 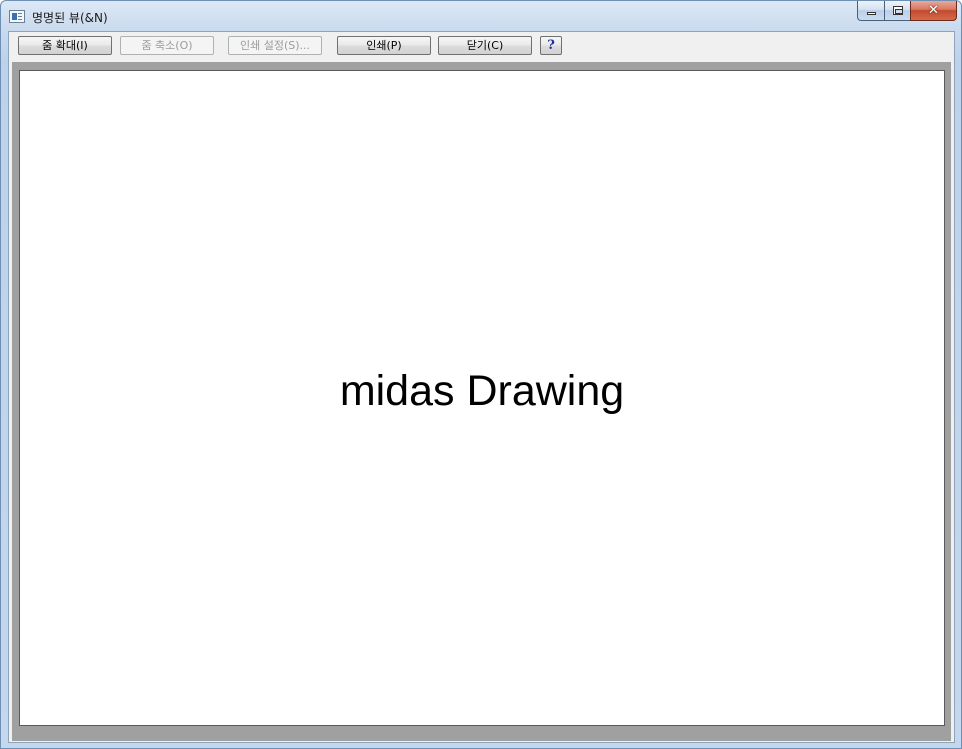 I want to click on minimize-icon, so click(x=871, y=13).